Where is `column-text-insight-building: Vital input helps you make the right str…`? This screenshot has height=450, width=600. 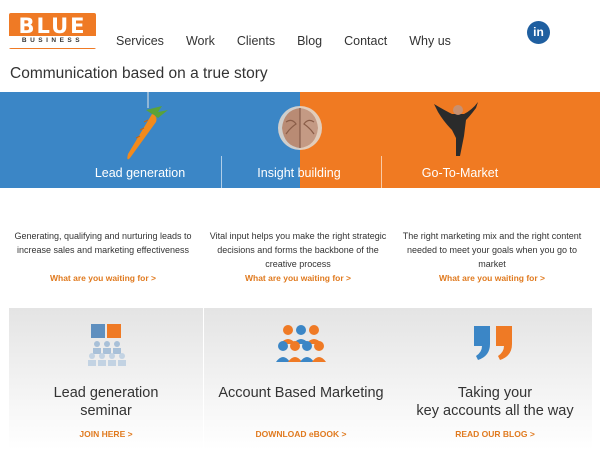
column-text-insight-building: Vital input helps you make the right str… is located at coordinates (298, 250).